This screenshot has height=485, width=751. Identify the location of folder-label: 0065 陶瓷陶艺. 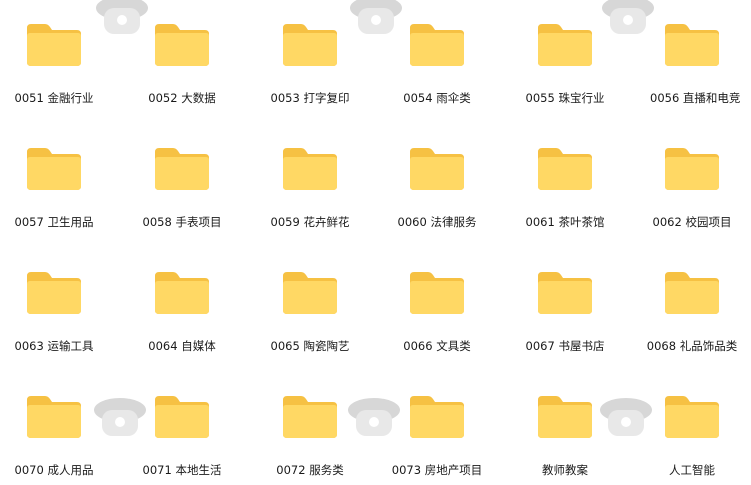
(310, 346).